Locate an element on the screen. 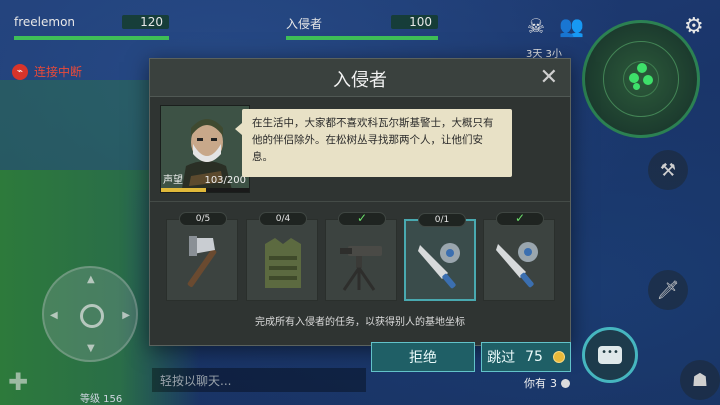  hatchet-icon is located at coordinates (202, 261).